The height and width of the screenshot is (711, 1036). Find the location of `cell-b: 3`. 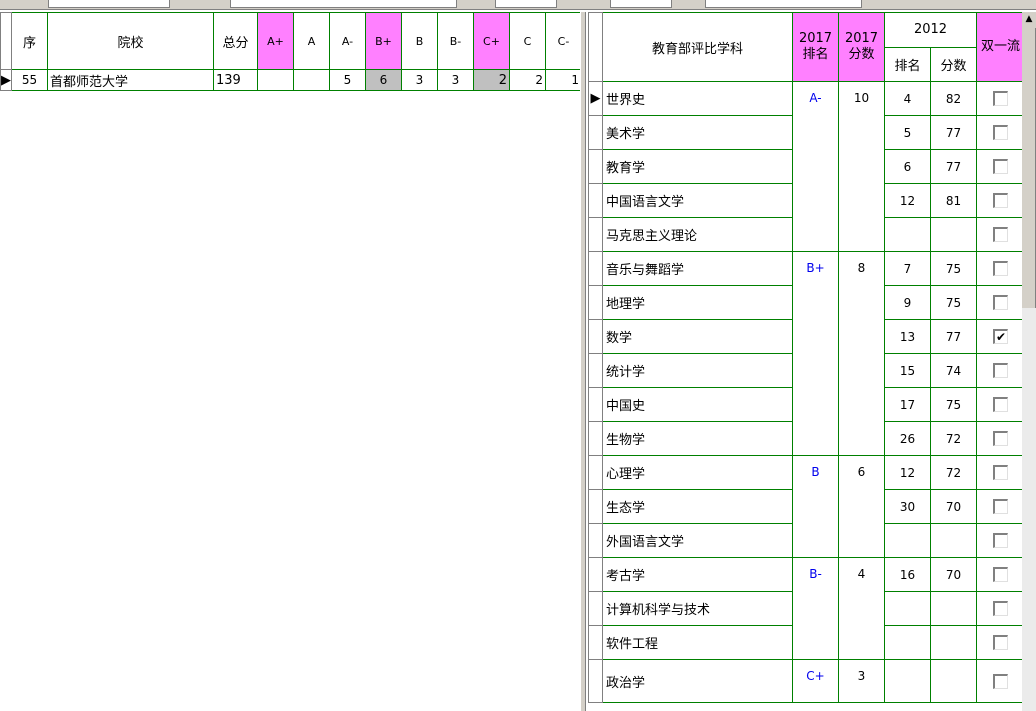

cell-b: 3 is located at coordinates (419, 80).